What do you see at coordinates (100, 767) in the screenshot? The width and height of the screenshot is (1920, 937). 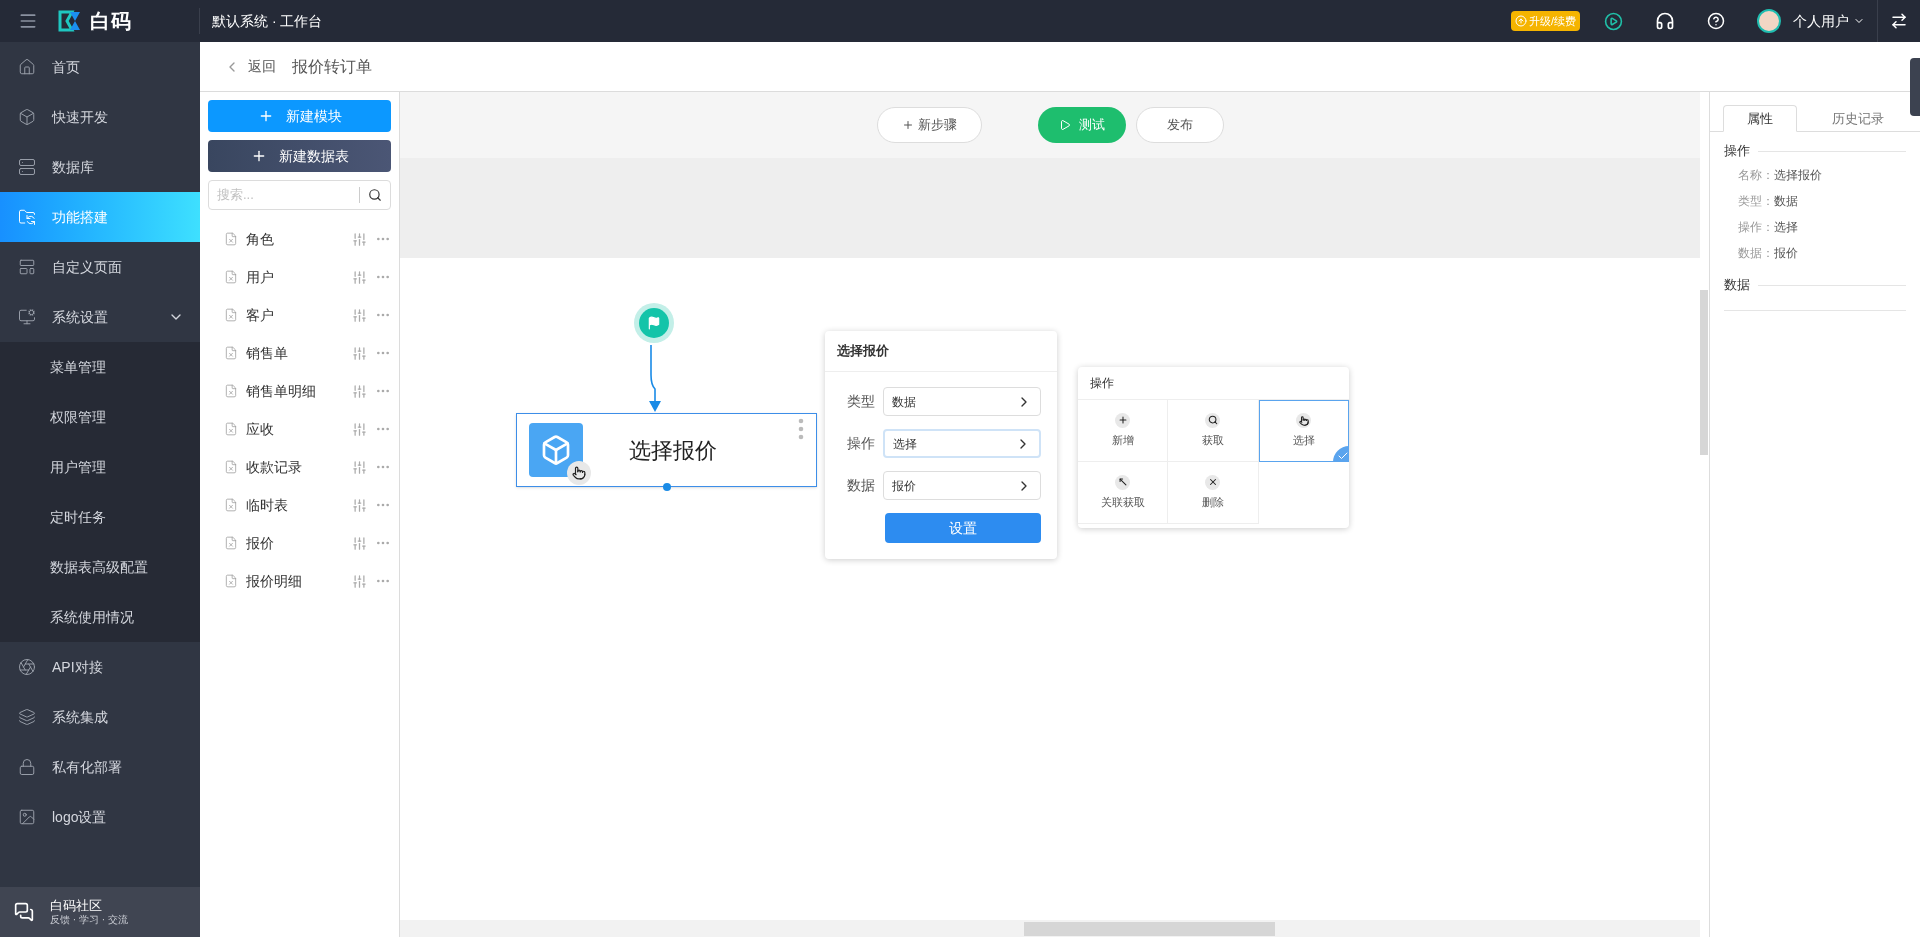 I see `sidebar-item: 私有化部署` at bounding box center [100, 767].